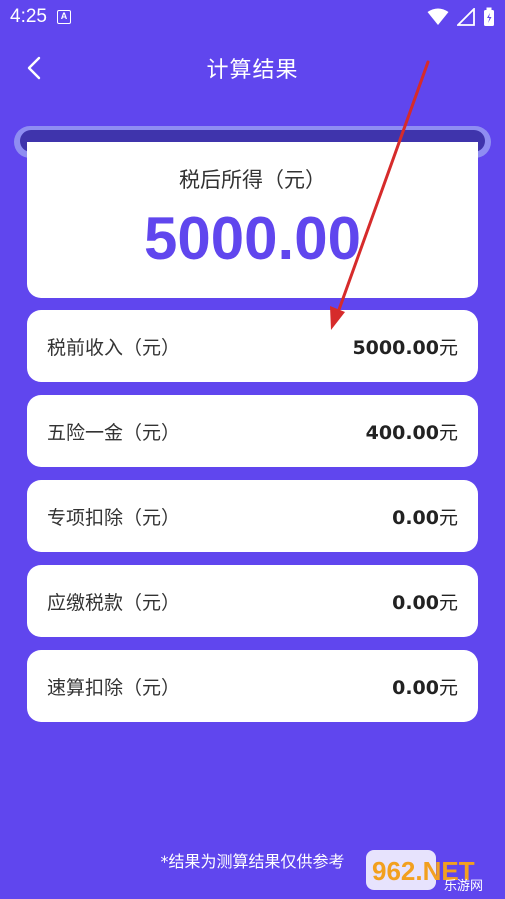 The image size is (505, 899). What do you see at coordinates (252, 346) in the screenshot?
I see `row-pretax-income: 税前收入（元） 5000.00元` at bounding box center [252, 346].